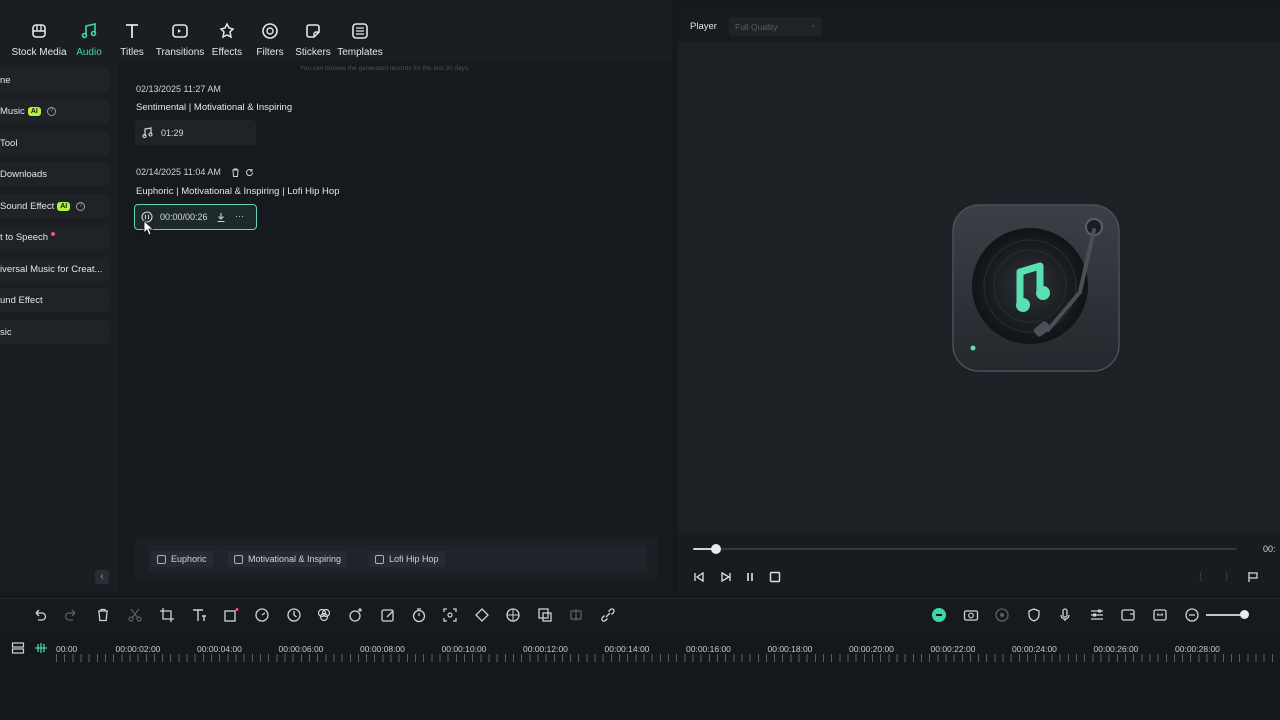 The height and width of the screenshot is (720, 1280). Describe the element at coordinates (953, 649) in the screenshot. I see `ruler-time-label: 00:00:22:00` at that location.